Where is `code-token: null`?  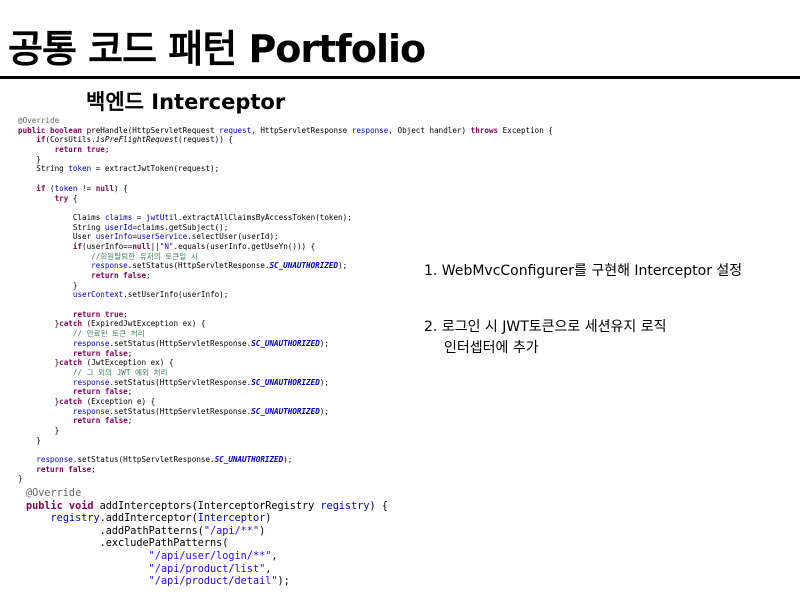 code-token: null is located at coordinates (105, 188).